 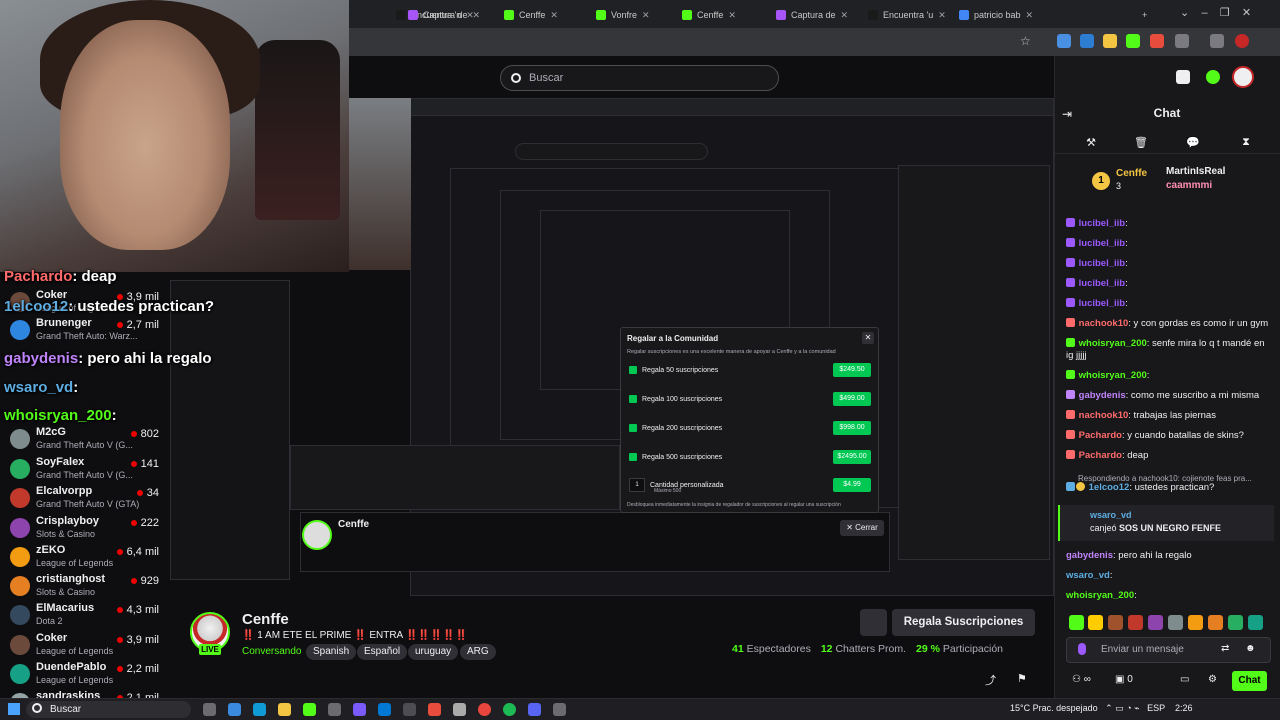 What do you see at coordinates (750, 428) in the screenshot?
I see `gift-option: Regala 200 suscripciones $998.00` at bounding box center [750, 428].